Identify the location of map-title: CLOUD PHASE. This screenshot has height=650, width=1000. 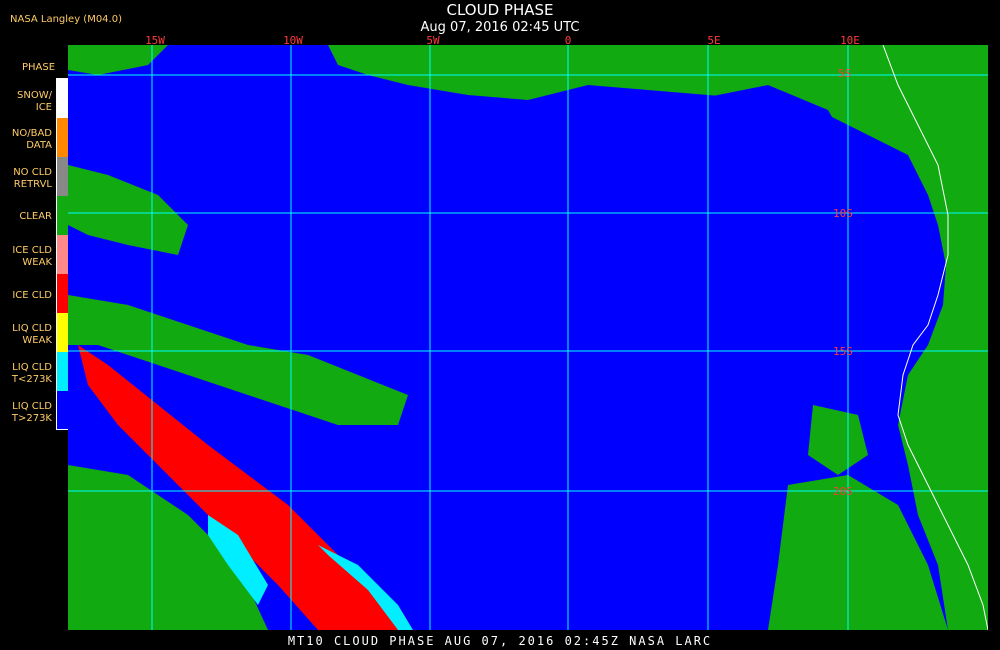
(500, 10).